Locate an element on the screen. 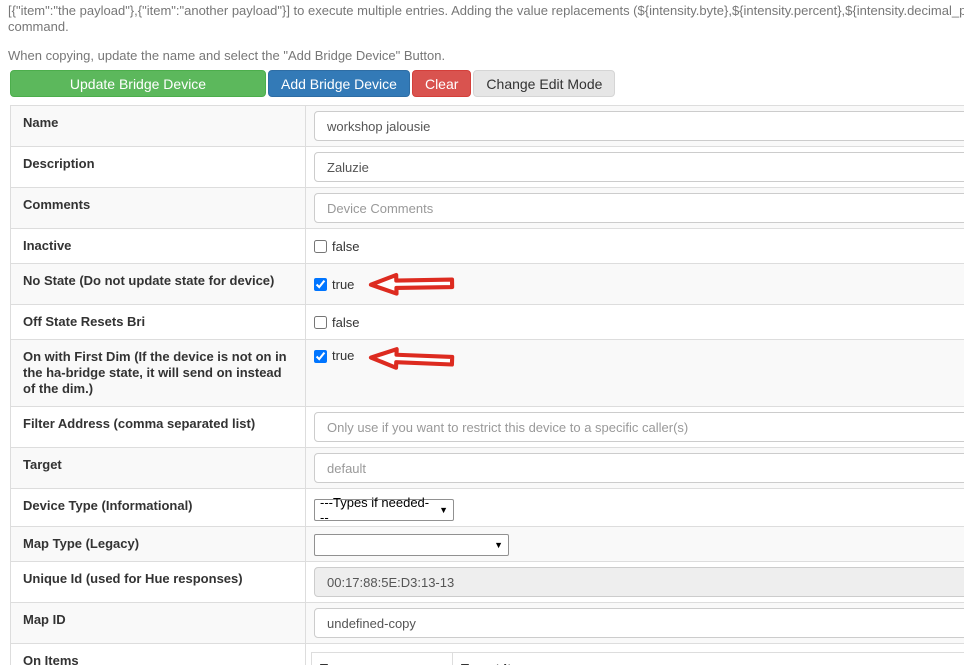  target-label: Target is located at coordinates (158, 468).